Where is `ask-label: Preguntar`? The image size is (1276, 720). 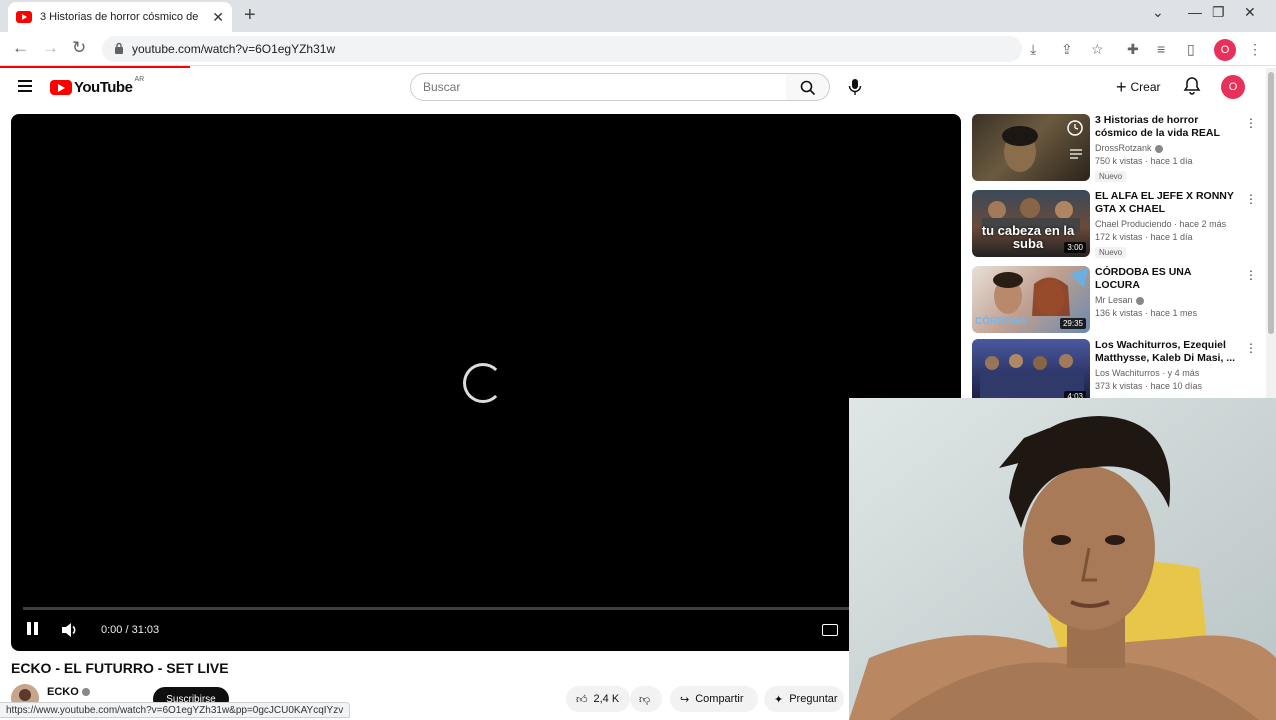 ask-label: Preguntar is located at coordinates (813, 699).